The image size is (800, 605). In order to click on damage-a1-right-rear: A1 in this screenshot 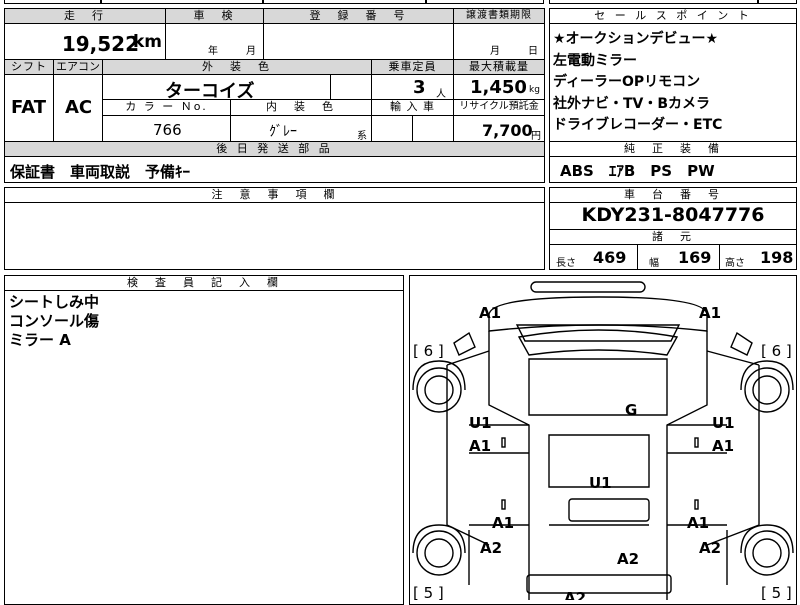, I will do `click(698, 523)`.